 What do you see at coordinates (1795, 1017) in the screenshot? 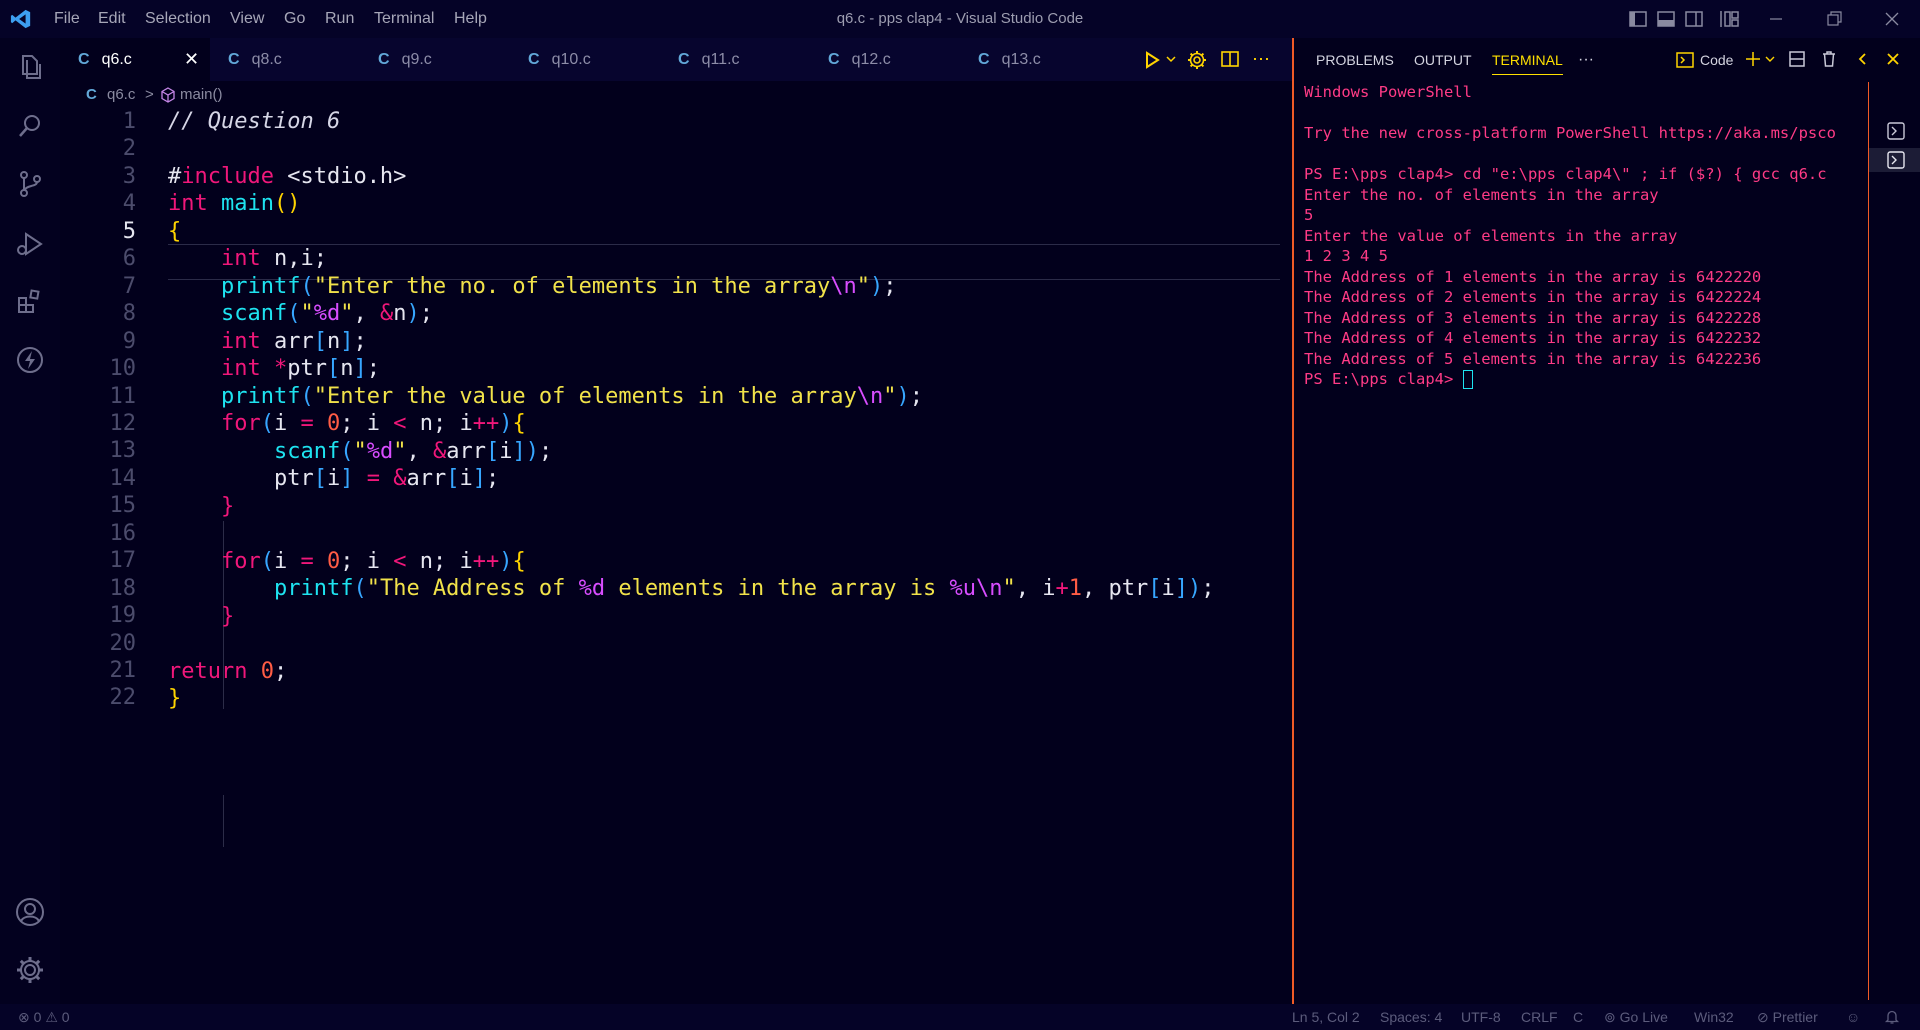
I see `prettier-label: Prettier` at bounding box center [1795, 1017].